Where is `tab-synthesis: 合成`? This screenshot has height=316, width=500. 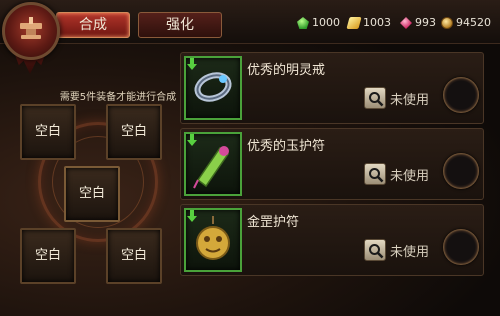
tab-synthesis: 合成 is located at coordinates (93, 25).